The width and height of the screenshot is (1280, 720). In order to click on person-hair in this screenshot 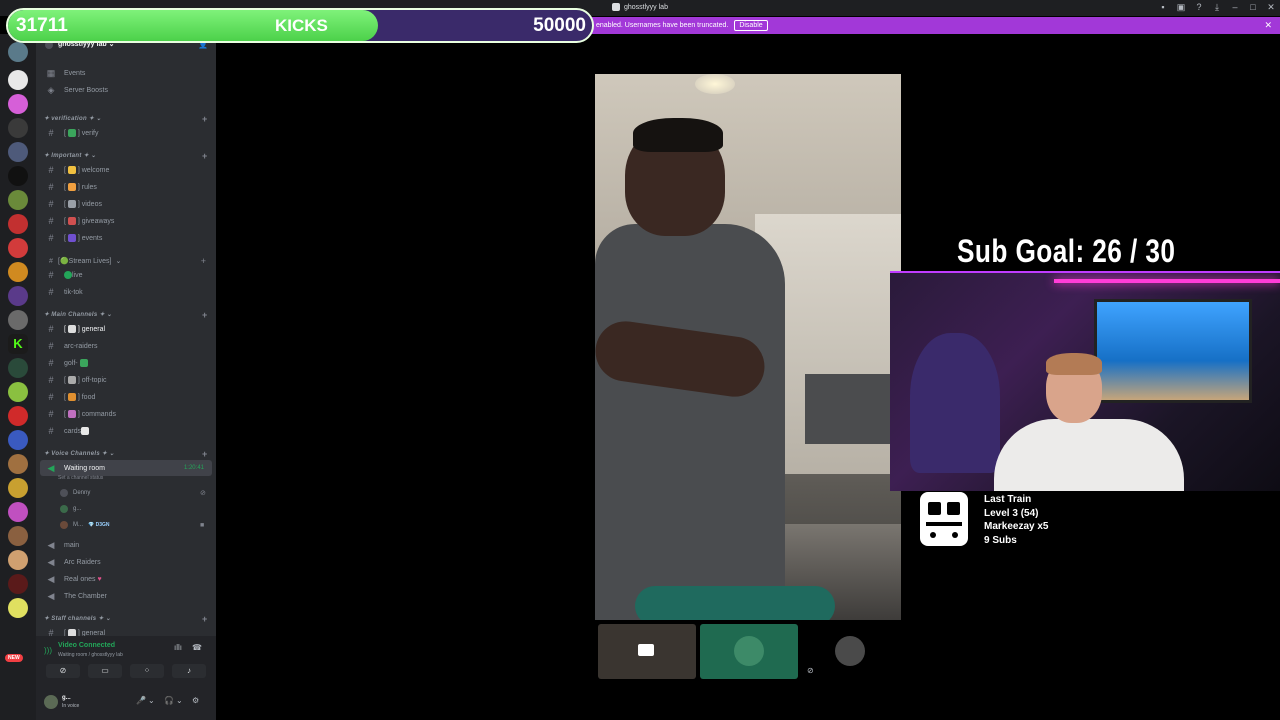, I will do `click(678, 135)`.